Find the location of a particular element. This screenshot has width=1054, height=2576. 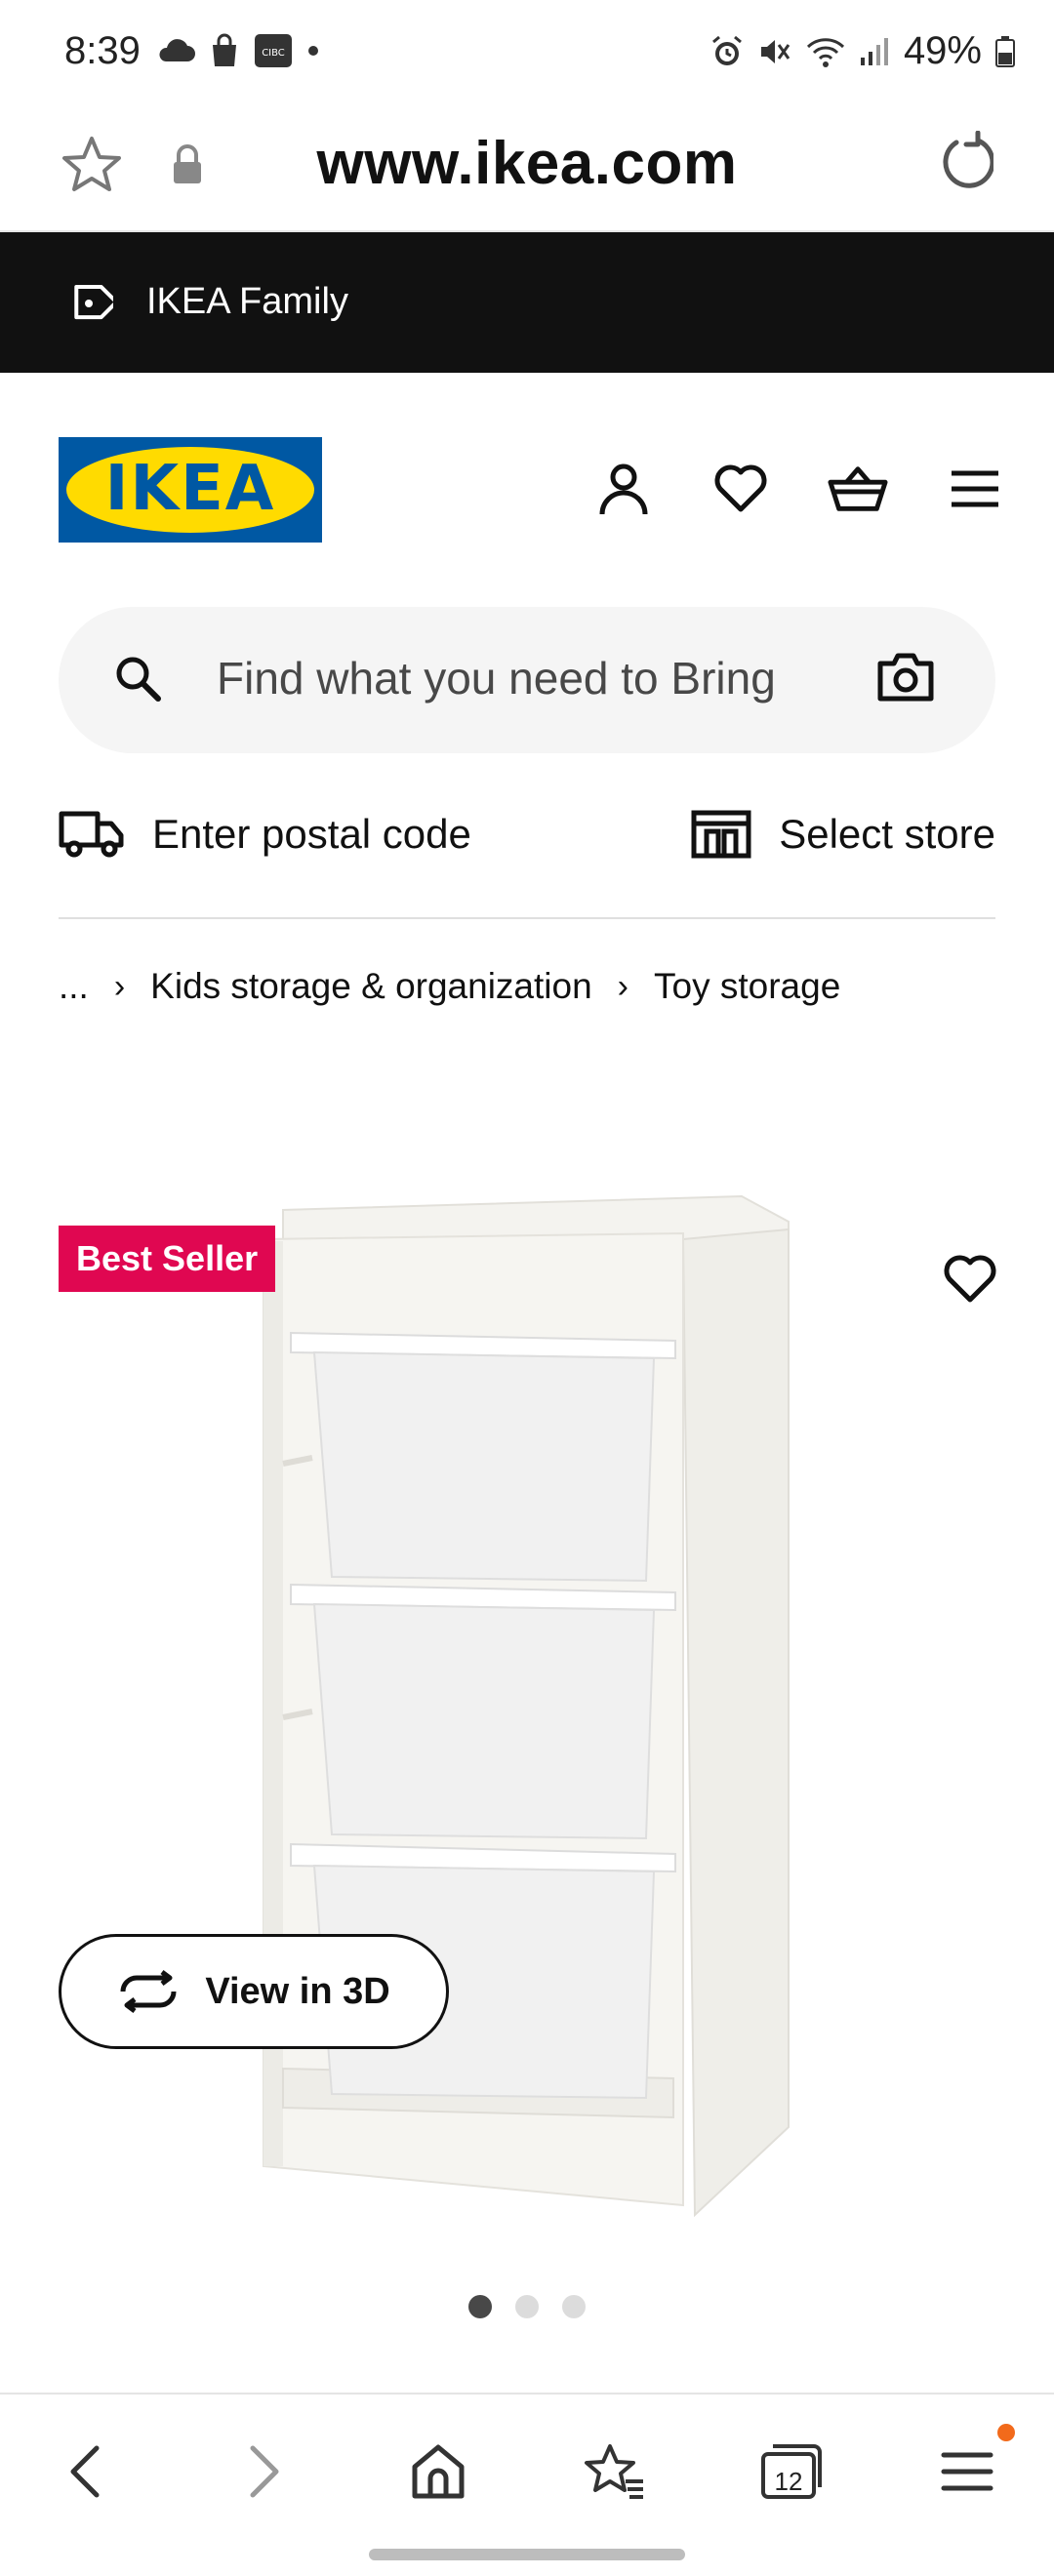

ikea-logo: IKEA is located at coordinates (190, 490).